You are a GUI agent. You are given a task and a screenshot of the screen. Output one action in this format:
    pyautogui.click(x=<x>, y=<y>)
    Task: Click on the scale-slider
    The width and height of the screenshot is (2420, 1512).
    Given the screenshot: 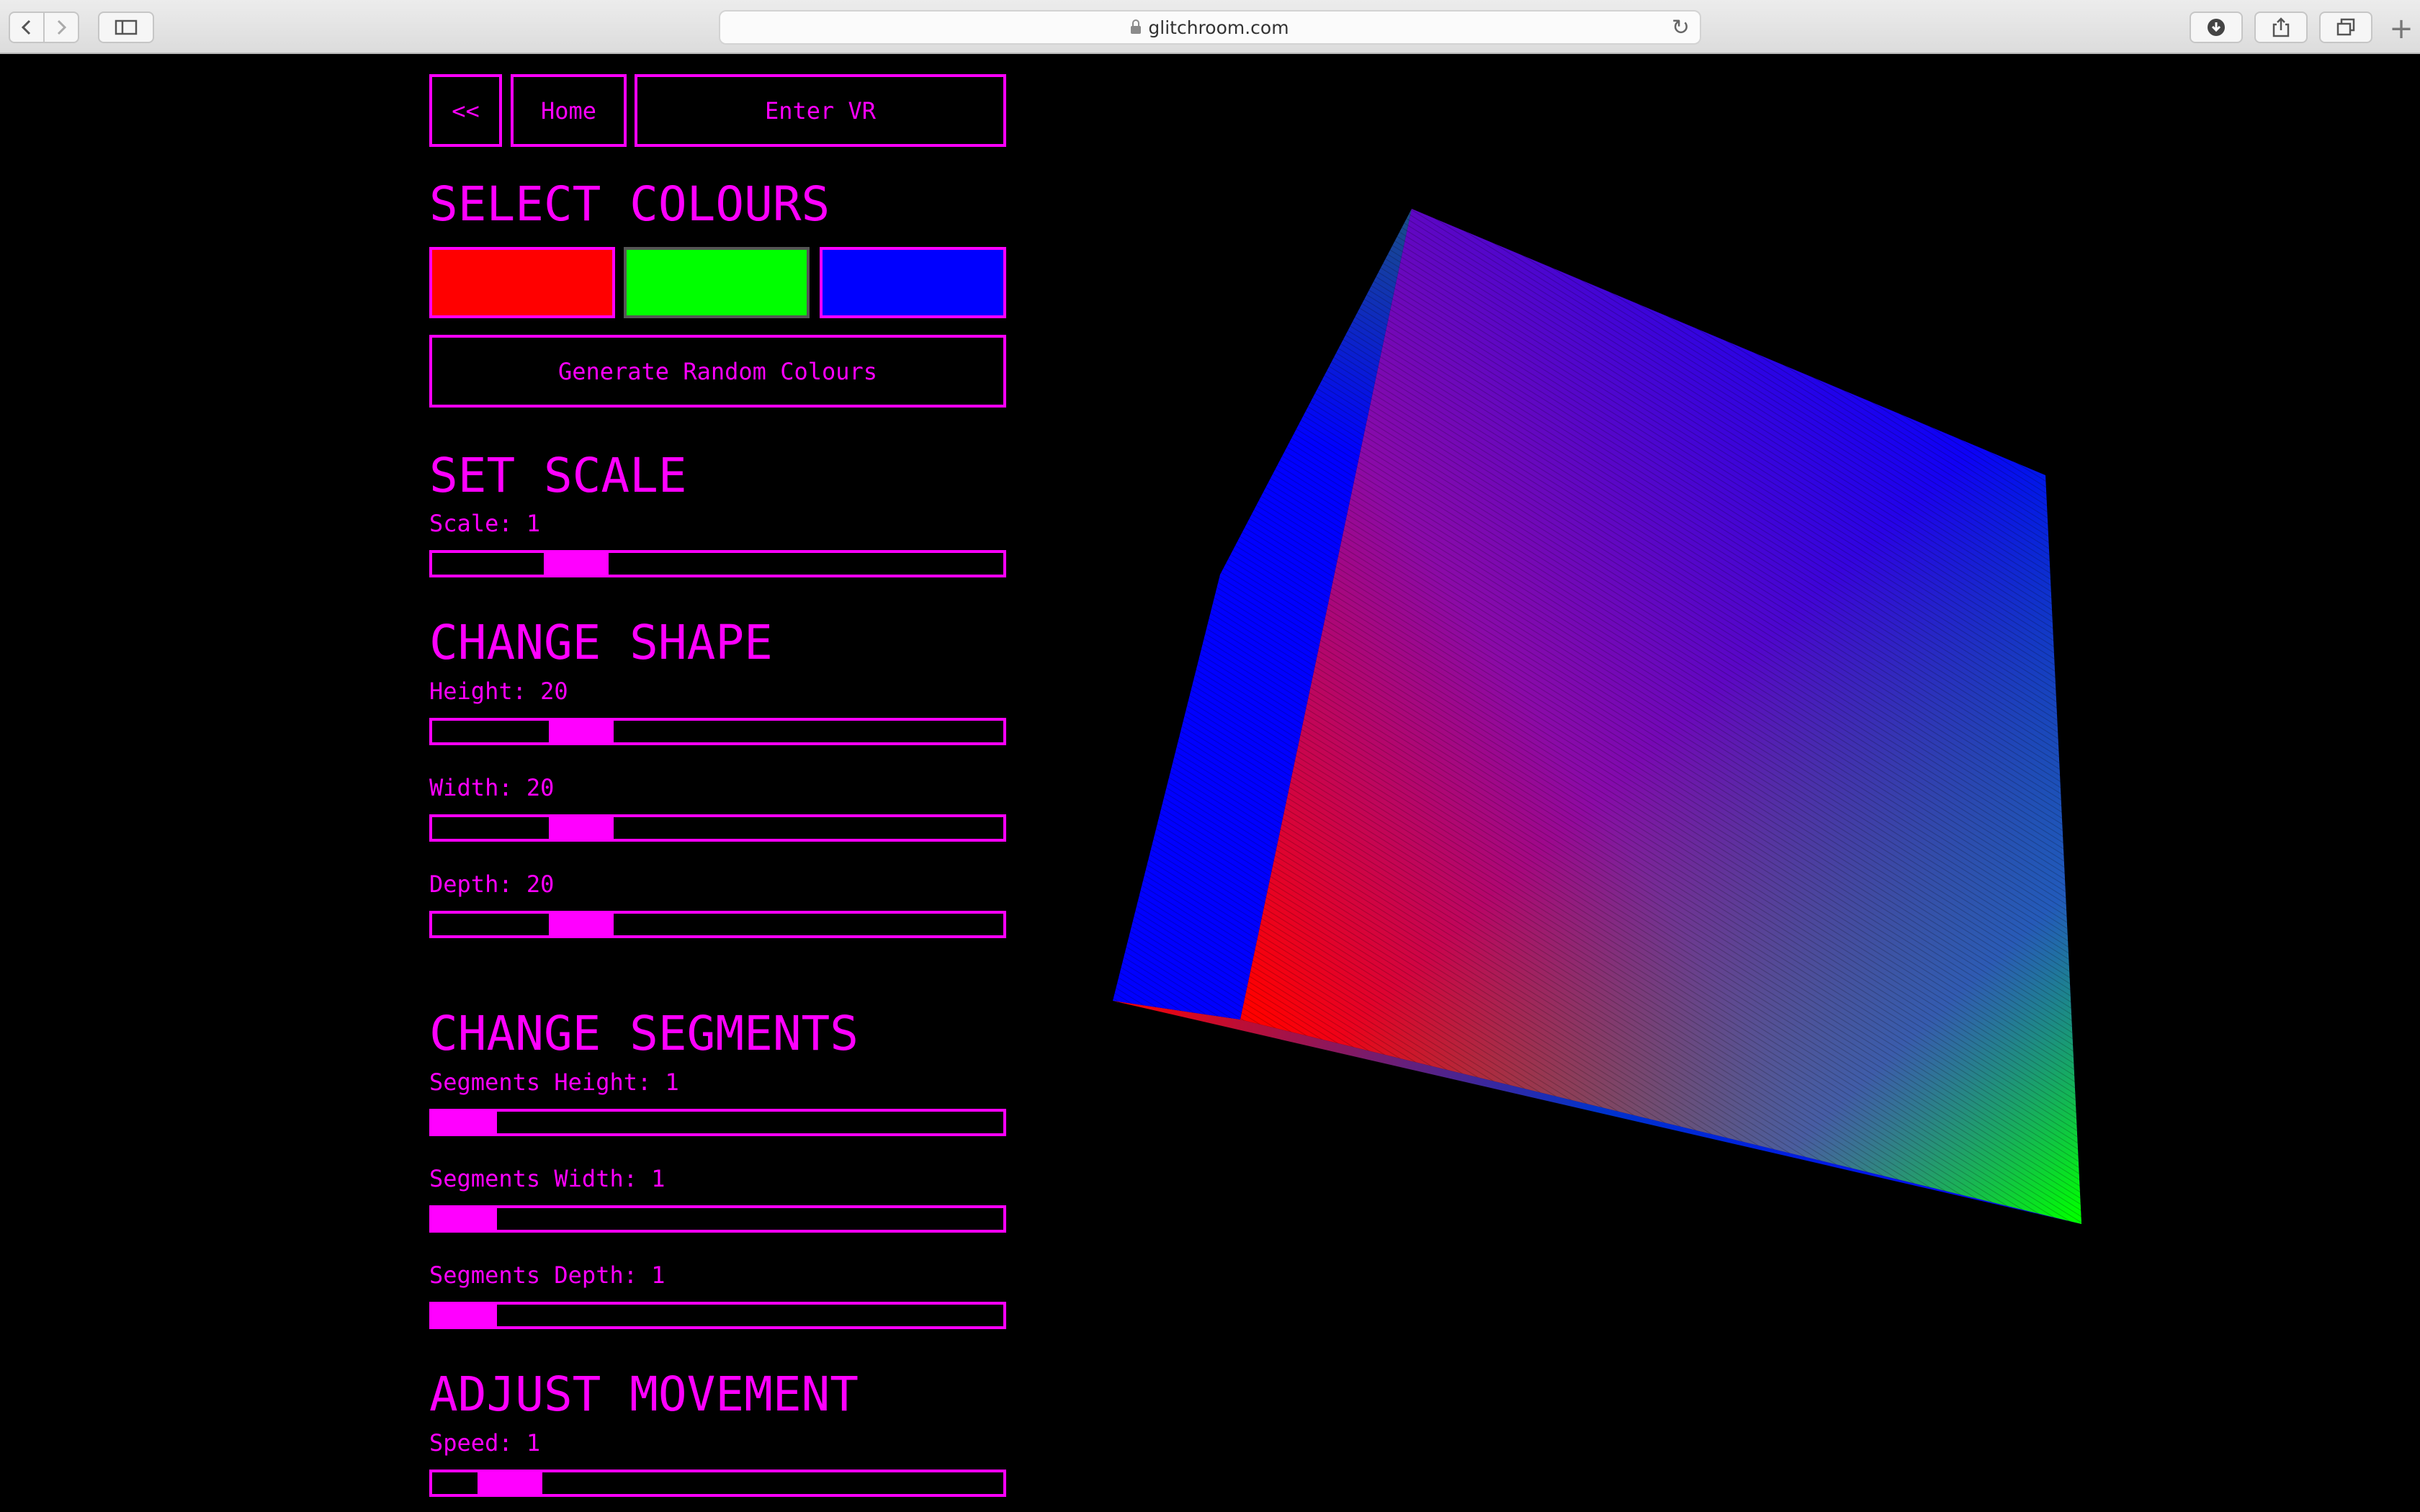 What is the action you would take?
    pyautogui.click(x=717, y=563)
    